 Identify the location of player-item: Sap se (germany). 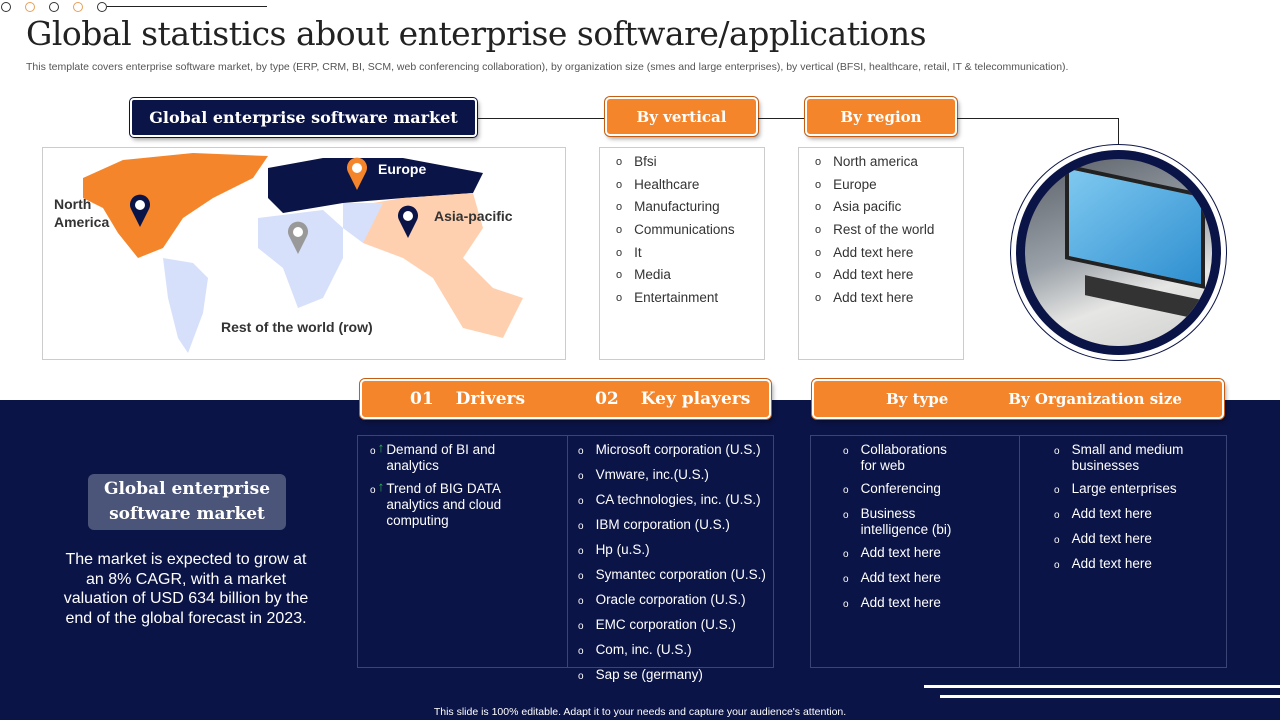
(675, 676).